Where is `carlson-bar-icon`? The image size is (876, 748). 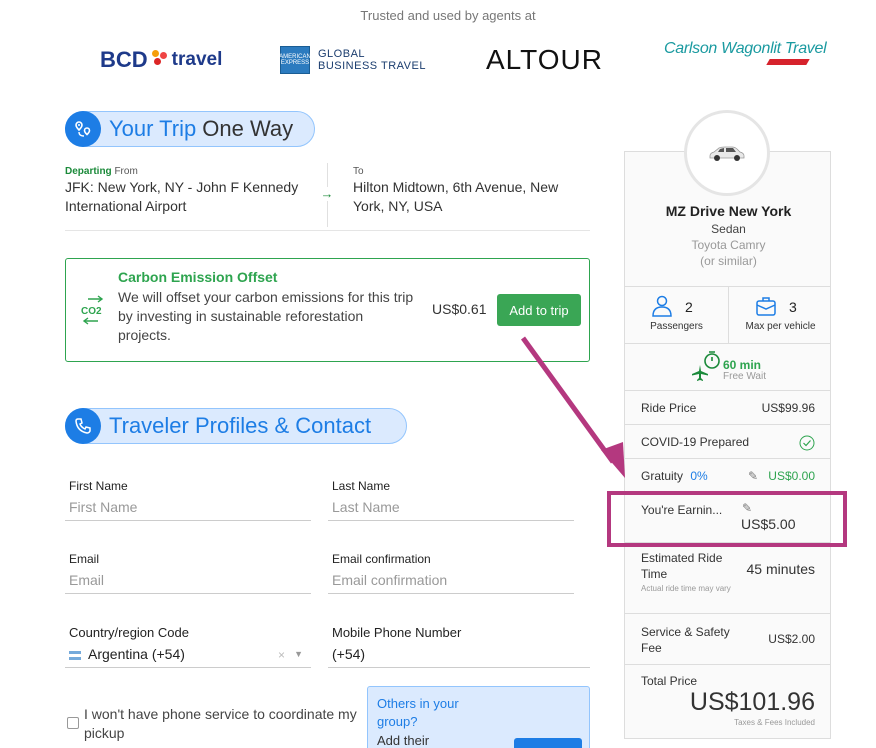 carlson-bar-icon is located at coordinates (788, 62).